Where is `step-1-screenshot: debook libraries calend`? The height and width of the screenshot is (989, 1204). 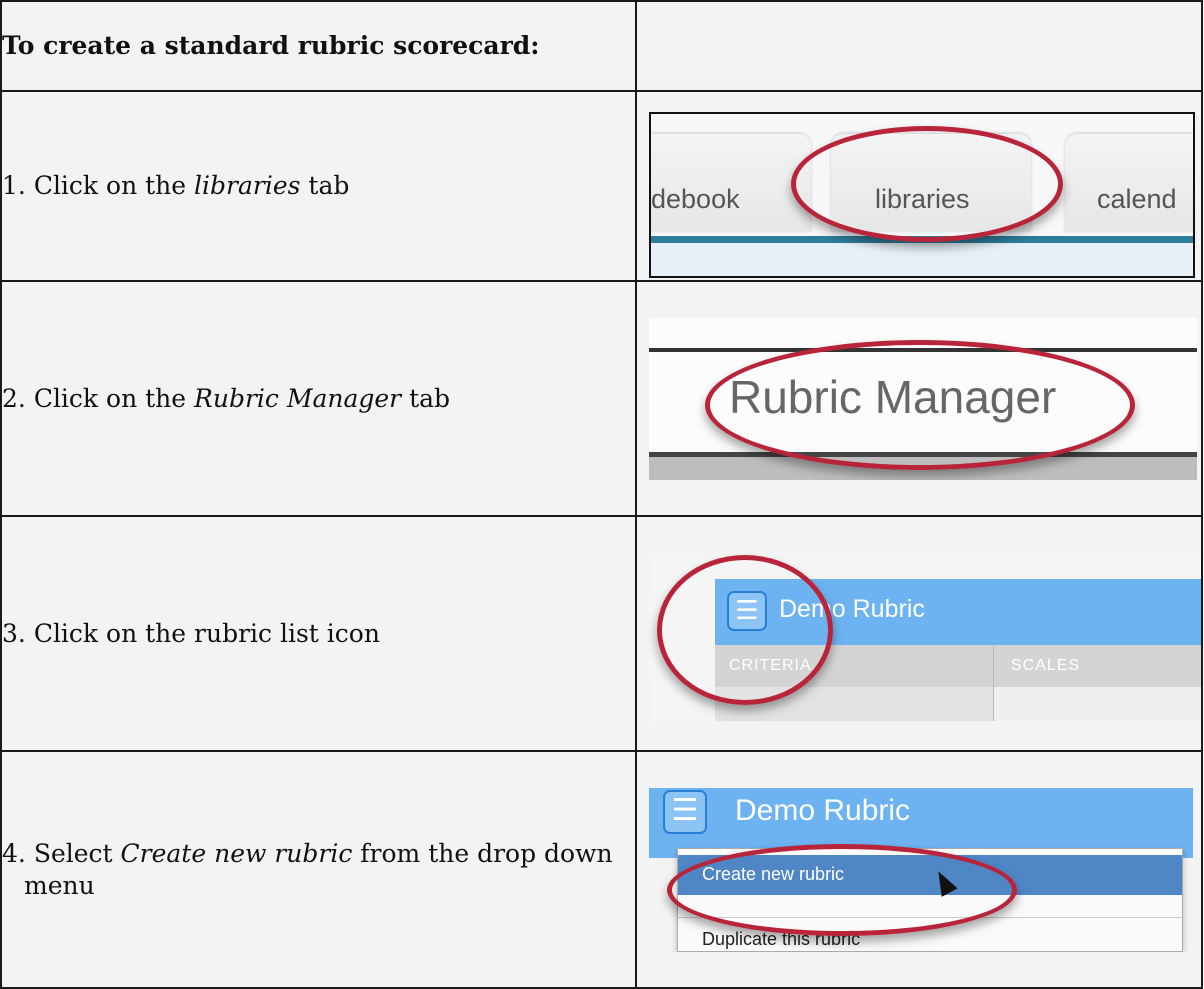
step-1-screenshot: debook libraries calend is located at coordinates (919, 186).